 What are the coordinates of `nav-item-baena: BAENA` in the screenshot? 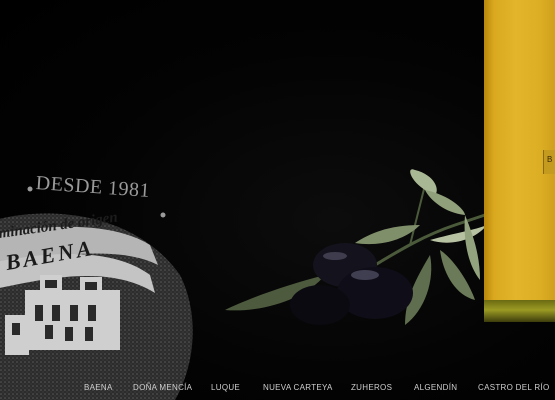 It's located at (98, 387).